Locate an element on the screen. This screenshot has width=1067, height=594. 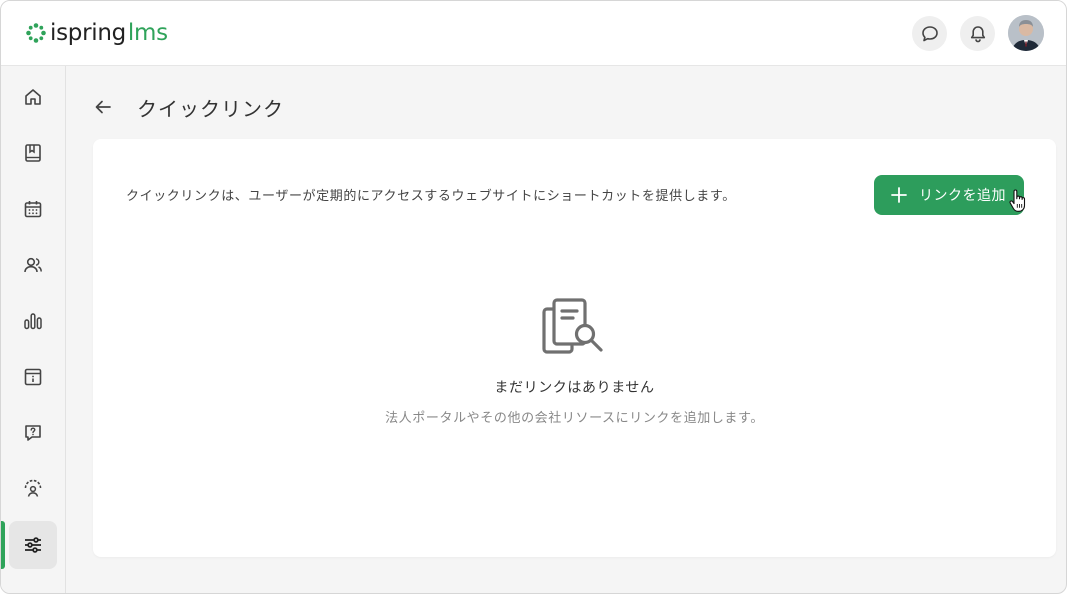
ispring-lms-logo: ispringlms is located at coordinates (96, 33).